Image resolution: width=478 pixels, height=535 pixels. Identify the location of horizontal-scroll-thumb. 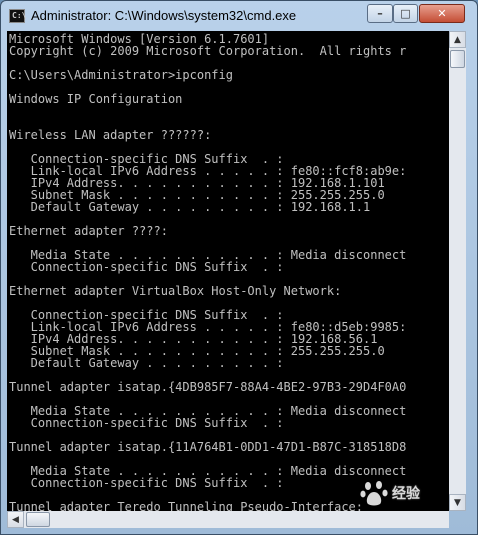
(38, 519).